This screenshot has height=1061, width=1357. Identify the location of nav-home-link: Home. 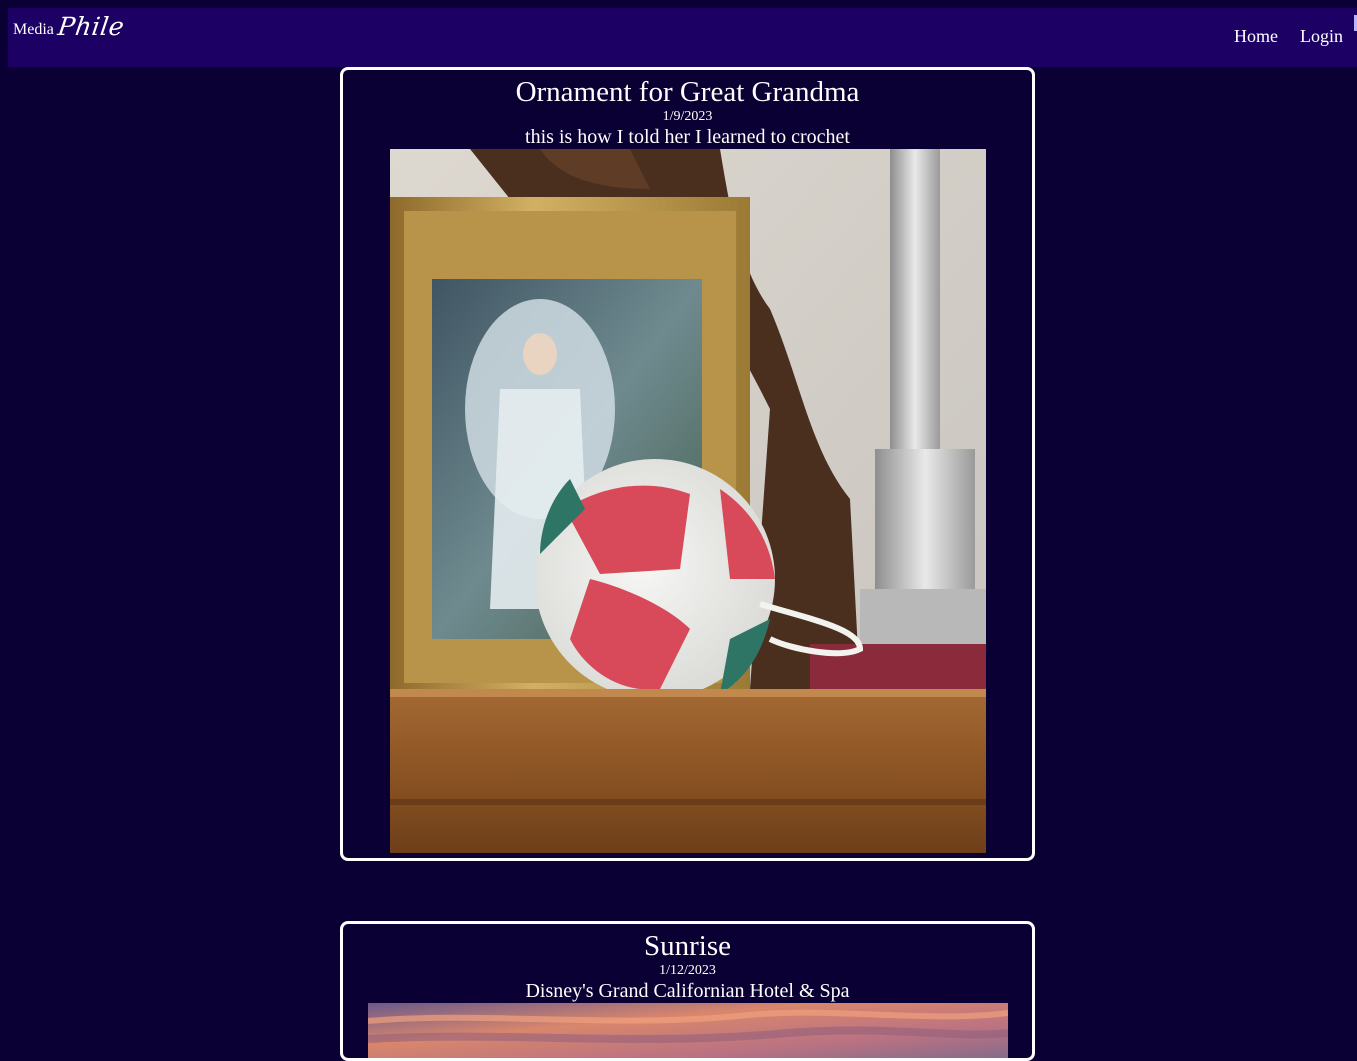
(1256, 36).